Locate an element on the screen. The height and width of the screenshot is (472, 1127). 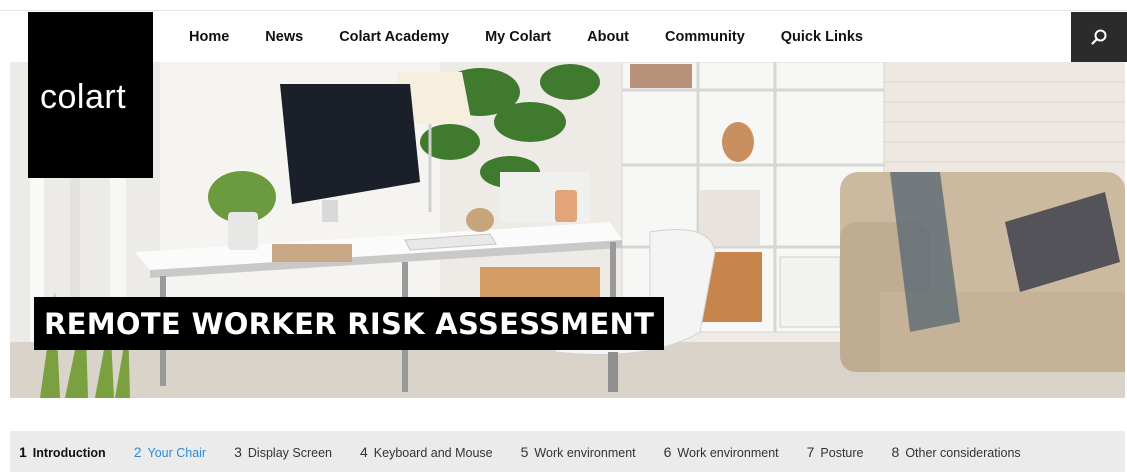
hero-title-badge: REMOTE WORKER RISK ASSESSMENT is located at coordinates (349, 323).